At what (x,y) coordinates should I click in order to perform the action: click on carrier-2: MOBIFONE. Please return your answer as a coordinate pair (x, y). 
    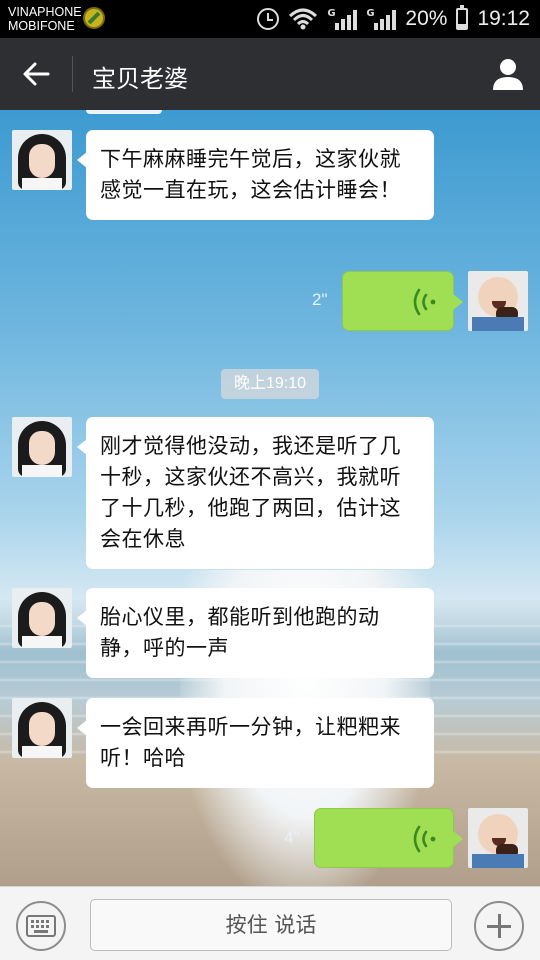
    Looking at the image, I should click on (41, 26).